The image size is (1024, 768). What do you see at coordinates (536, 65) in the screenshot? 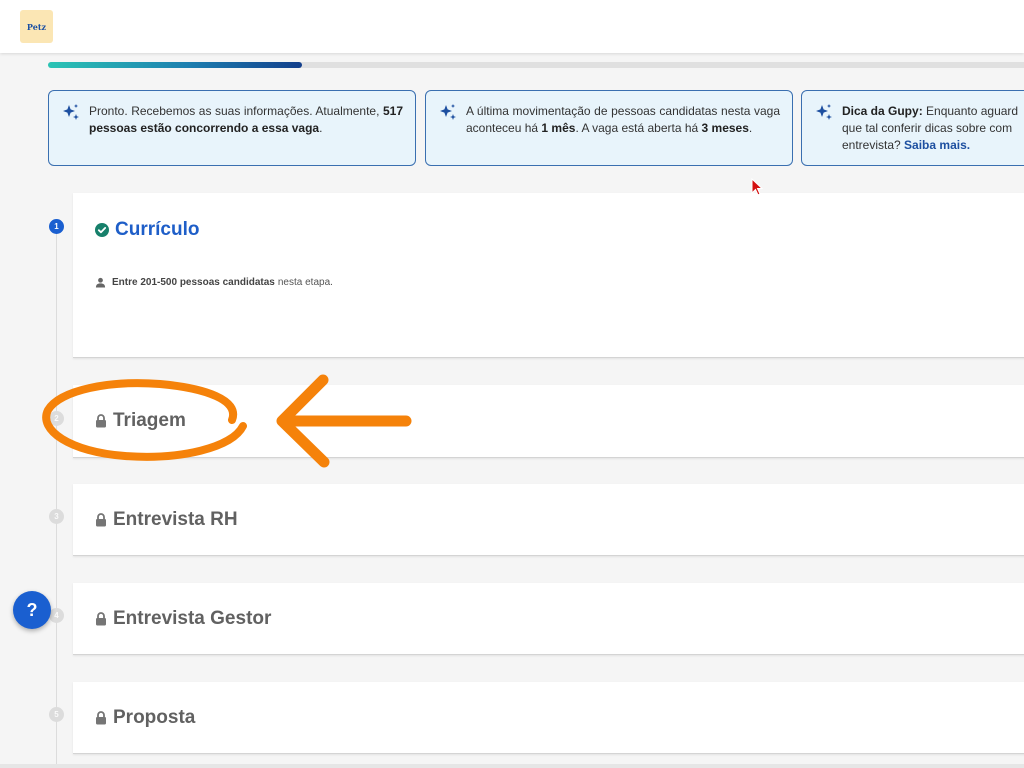
I see `application-progress-bar` at bounding box center [536, 65].